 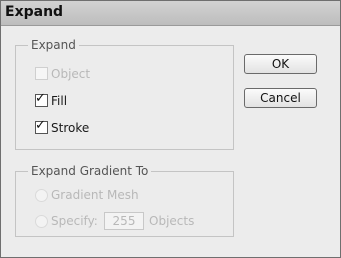 I want to click on dialog-title: Expand, so click(x=34, y=12).